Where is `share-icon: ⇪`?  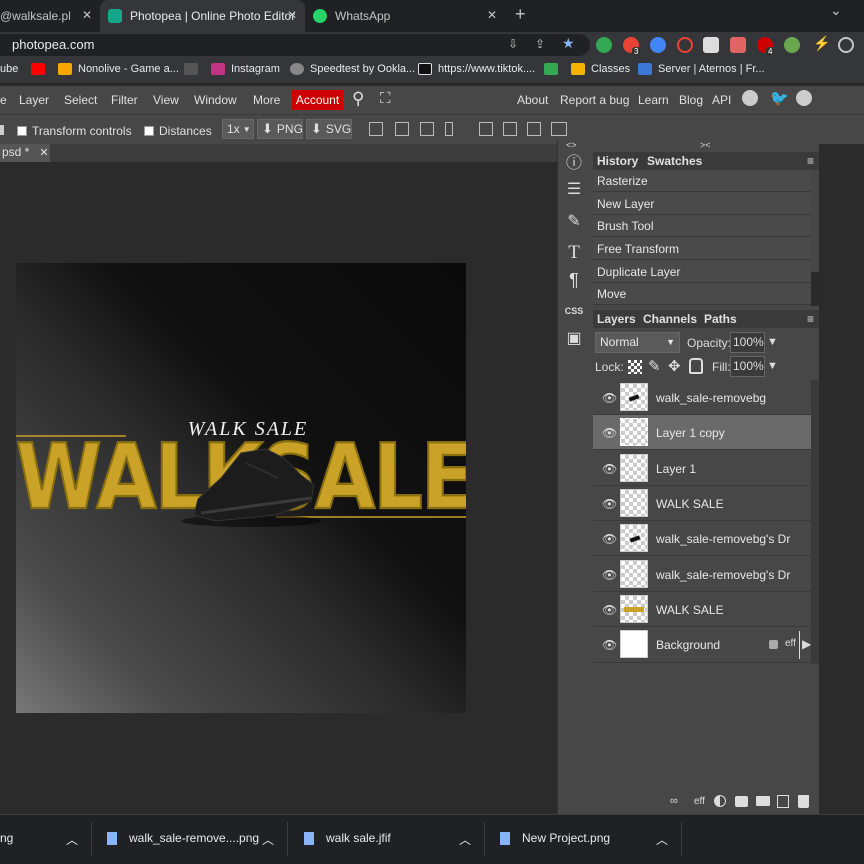 share-icon: ⇪ is located at coordinates (540, 44).